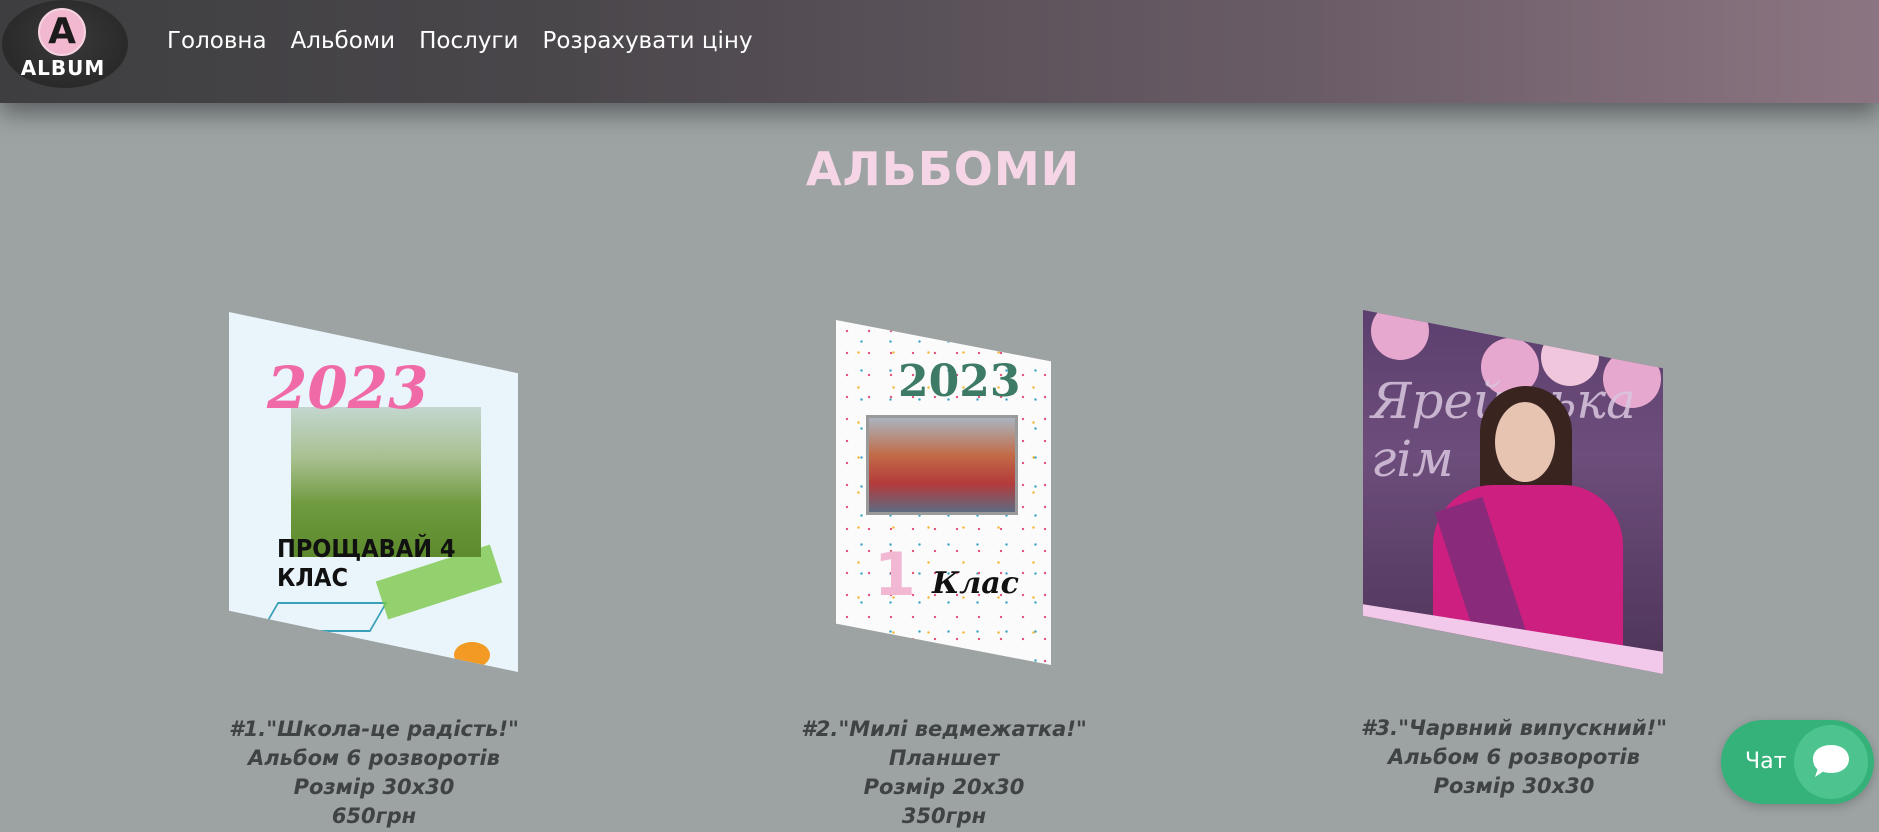 The height and width of the screenshot is (832, 1879). I want to click on album-1-year: 2023, so click(348, 388).